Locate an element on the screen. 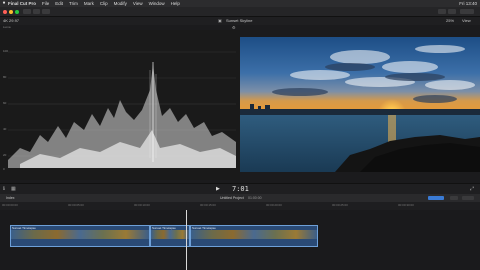  scope-scale-20: 20 is located at coordinates (5, 155).